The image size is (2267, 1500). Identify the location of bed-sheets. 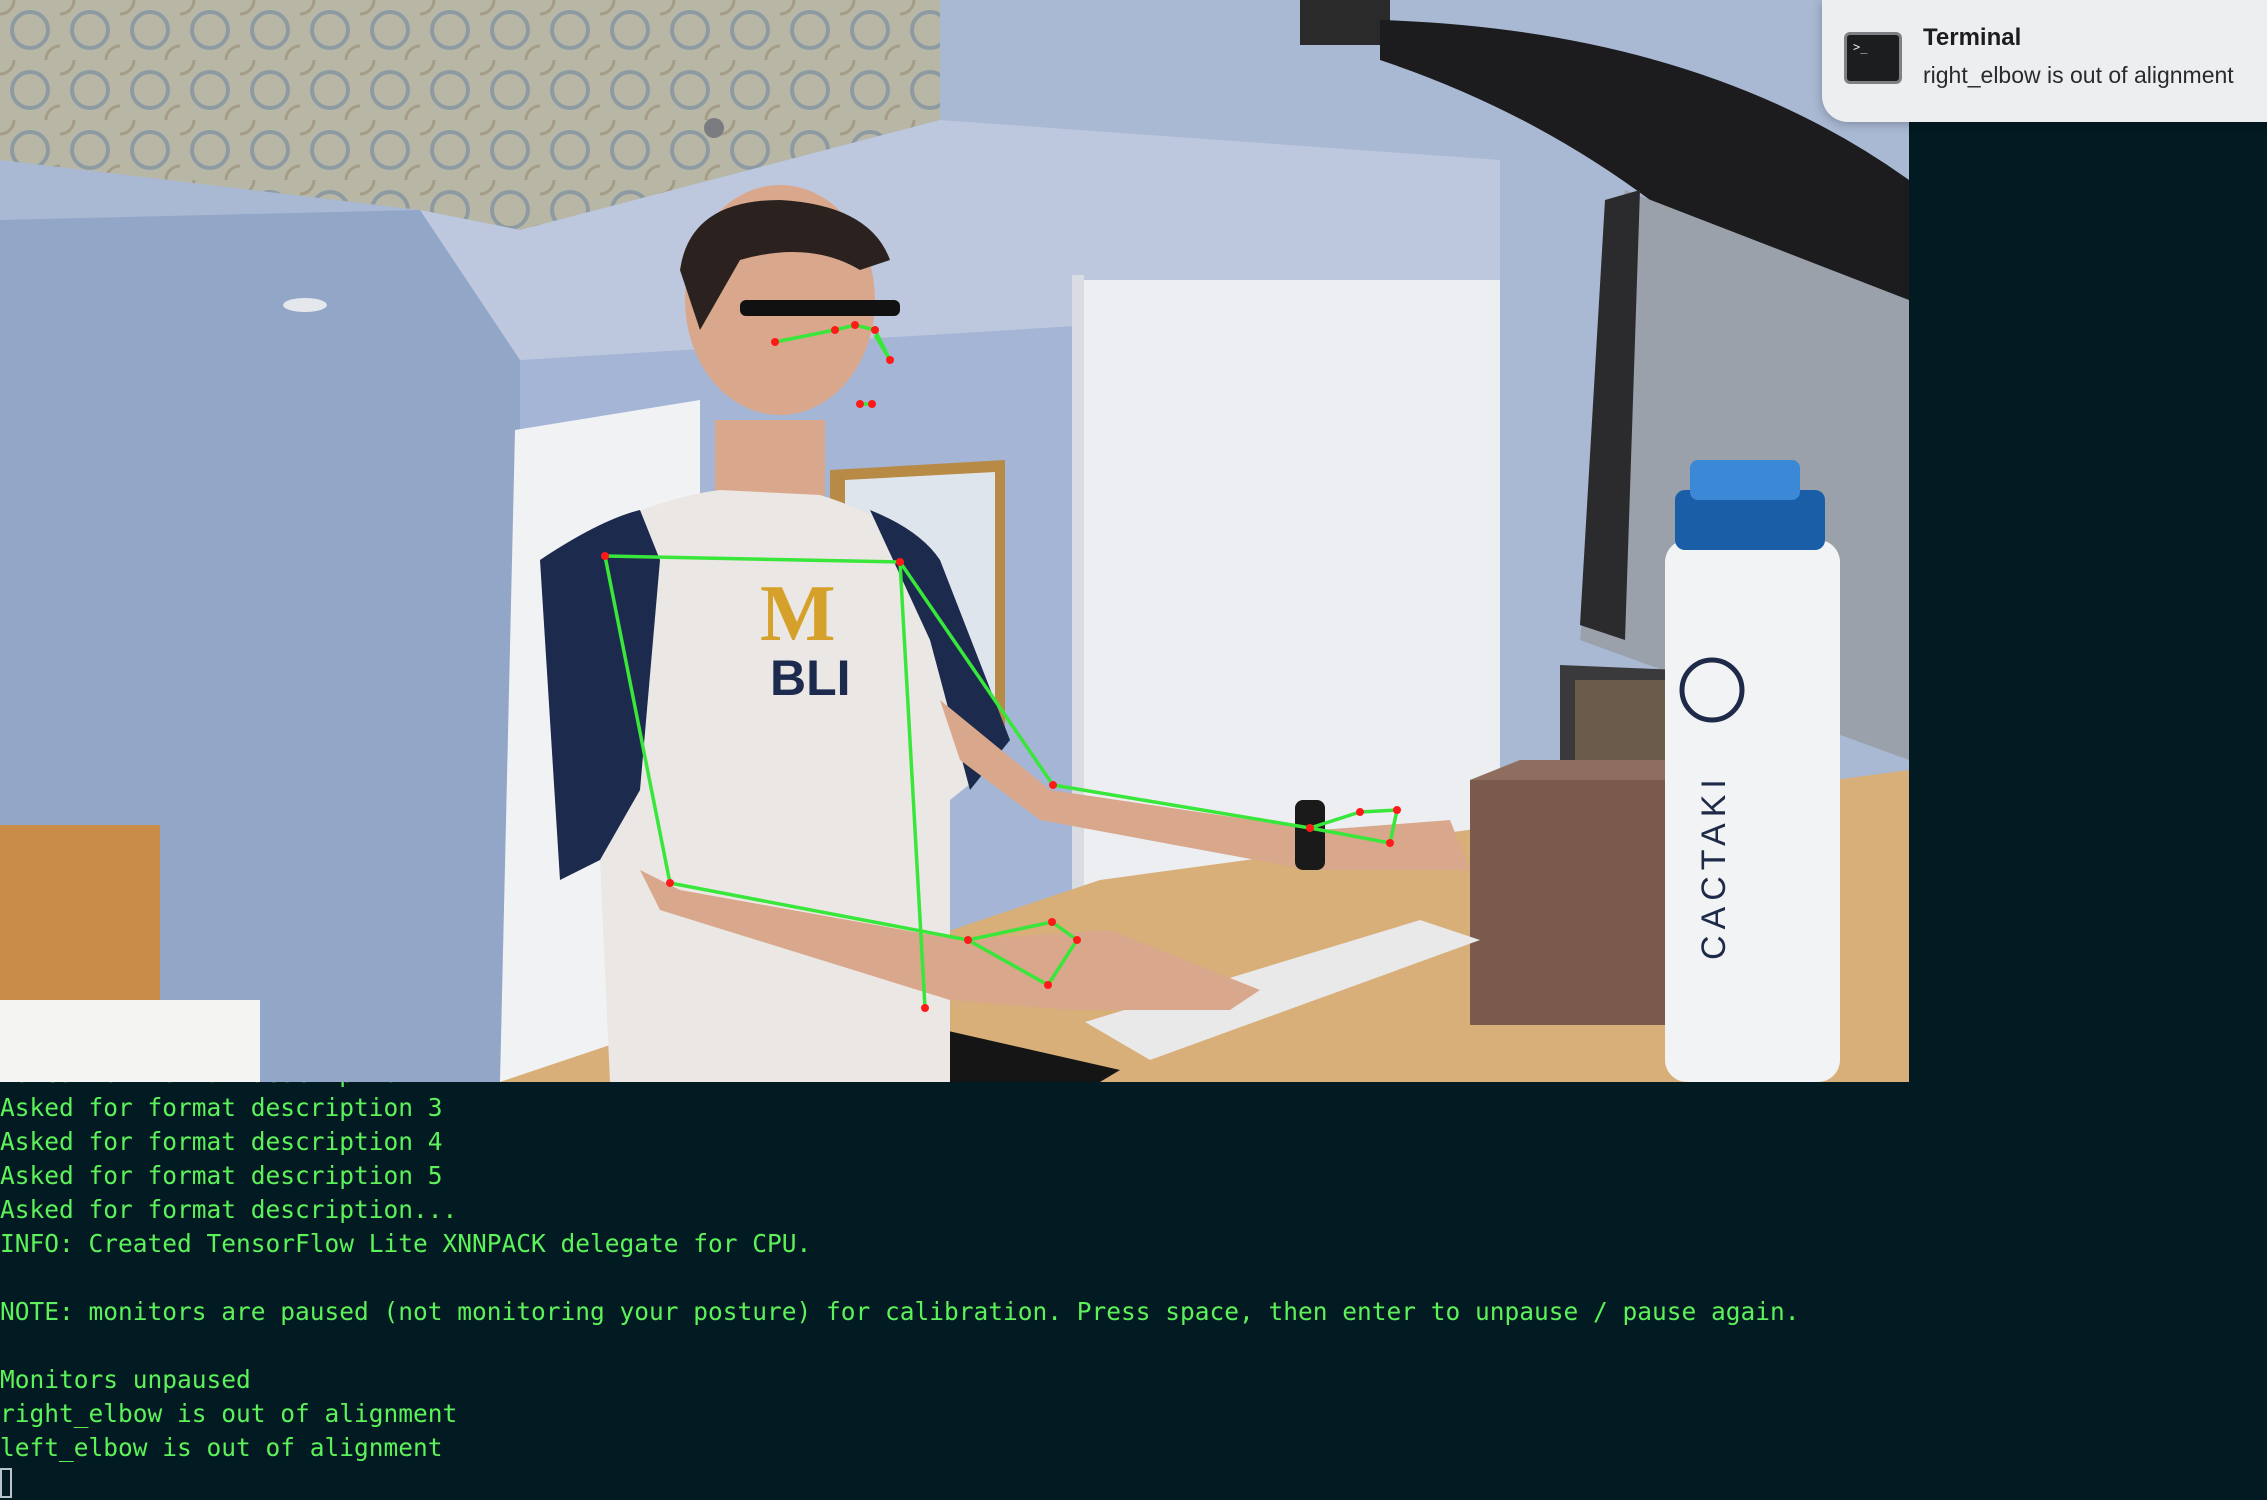
(130, 1041).